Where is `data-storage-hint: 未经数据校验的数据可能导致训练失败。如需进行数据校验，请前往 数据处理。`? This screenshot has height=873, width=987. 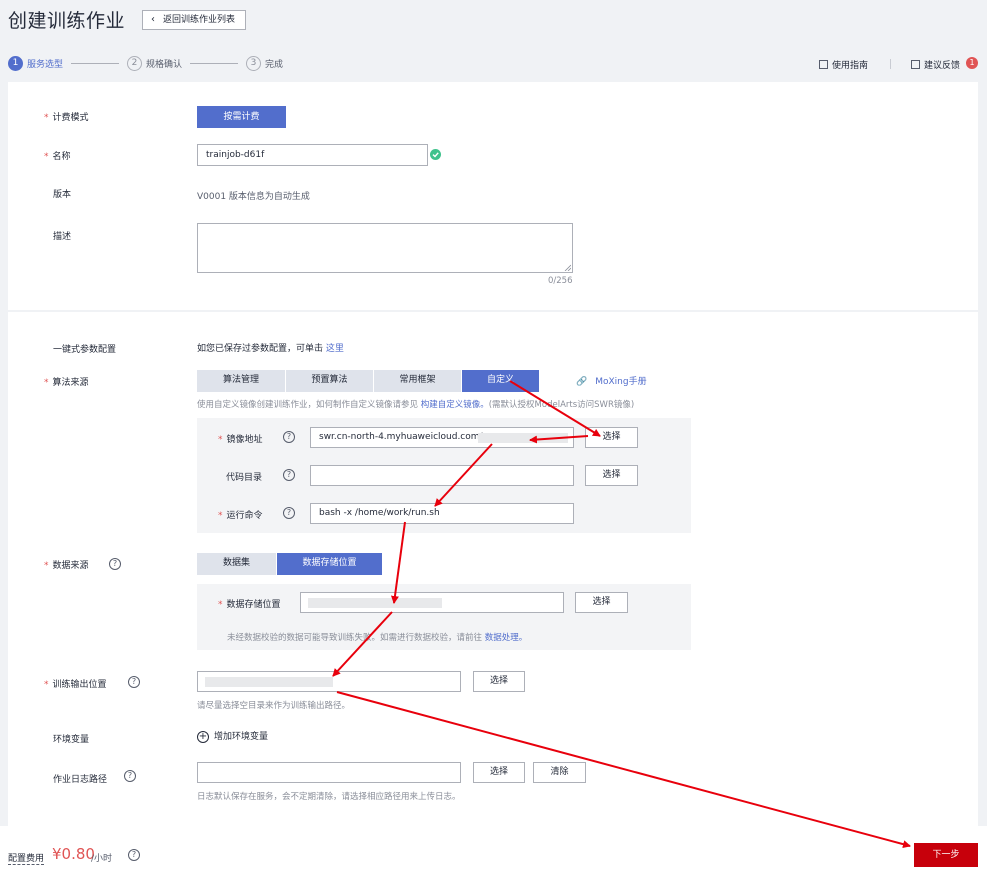 data-storage-hint: 未经数据校验的数据可能导致训练失败。如需进行数据校验，请前往 数据处理。 is located at coordinates (377, 638).